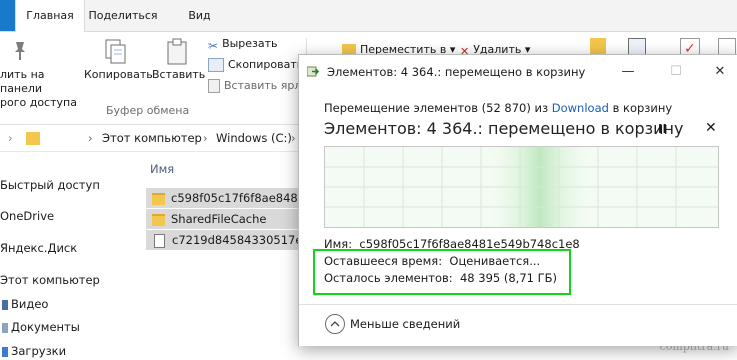 This screenshot has width=737, height=360. What do you see at coordinates (335, 324) in the screenshot?
I see `chevron-up-icon` at bounding box center [335, 324].